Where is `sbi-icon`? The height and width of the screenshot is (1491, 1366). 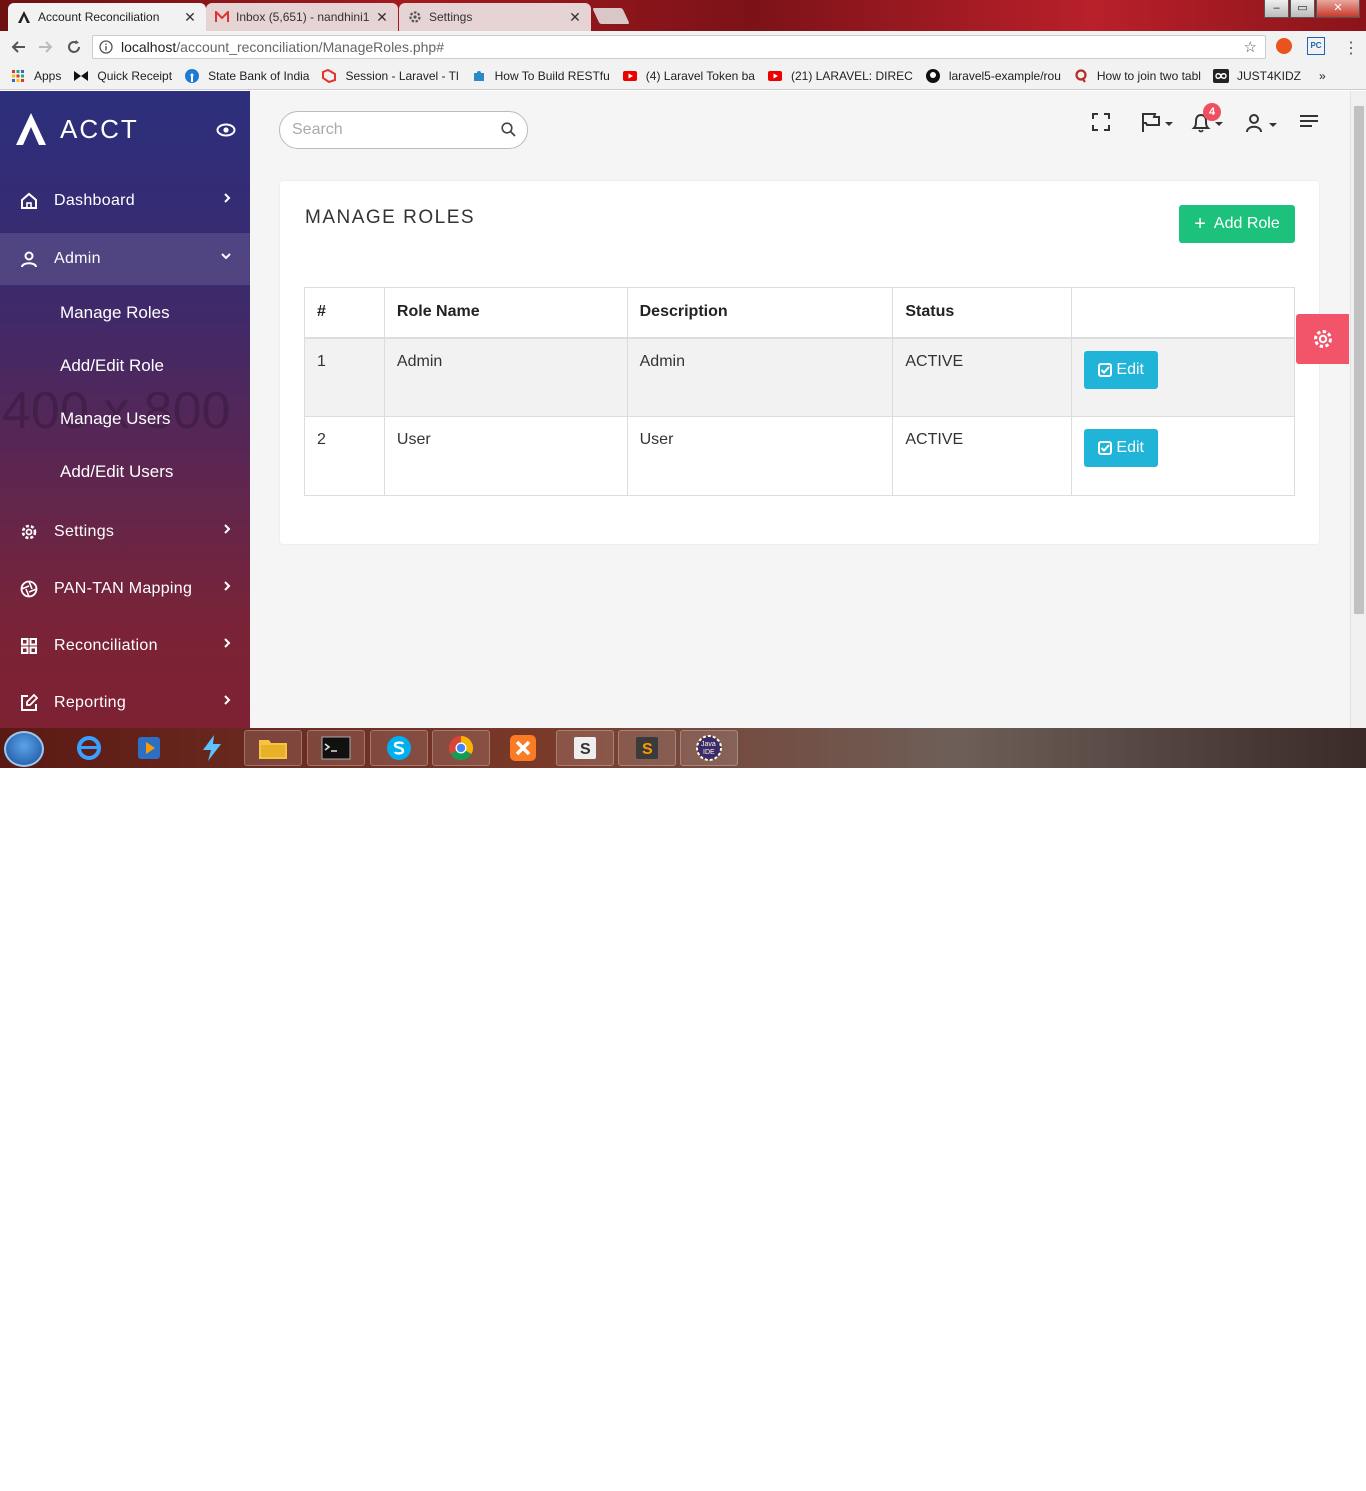 sbi-icon is located at coordinates (192, 76).